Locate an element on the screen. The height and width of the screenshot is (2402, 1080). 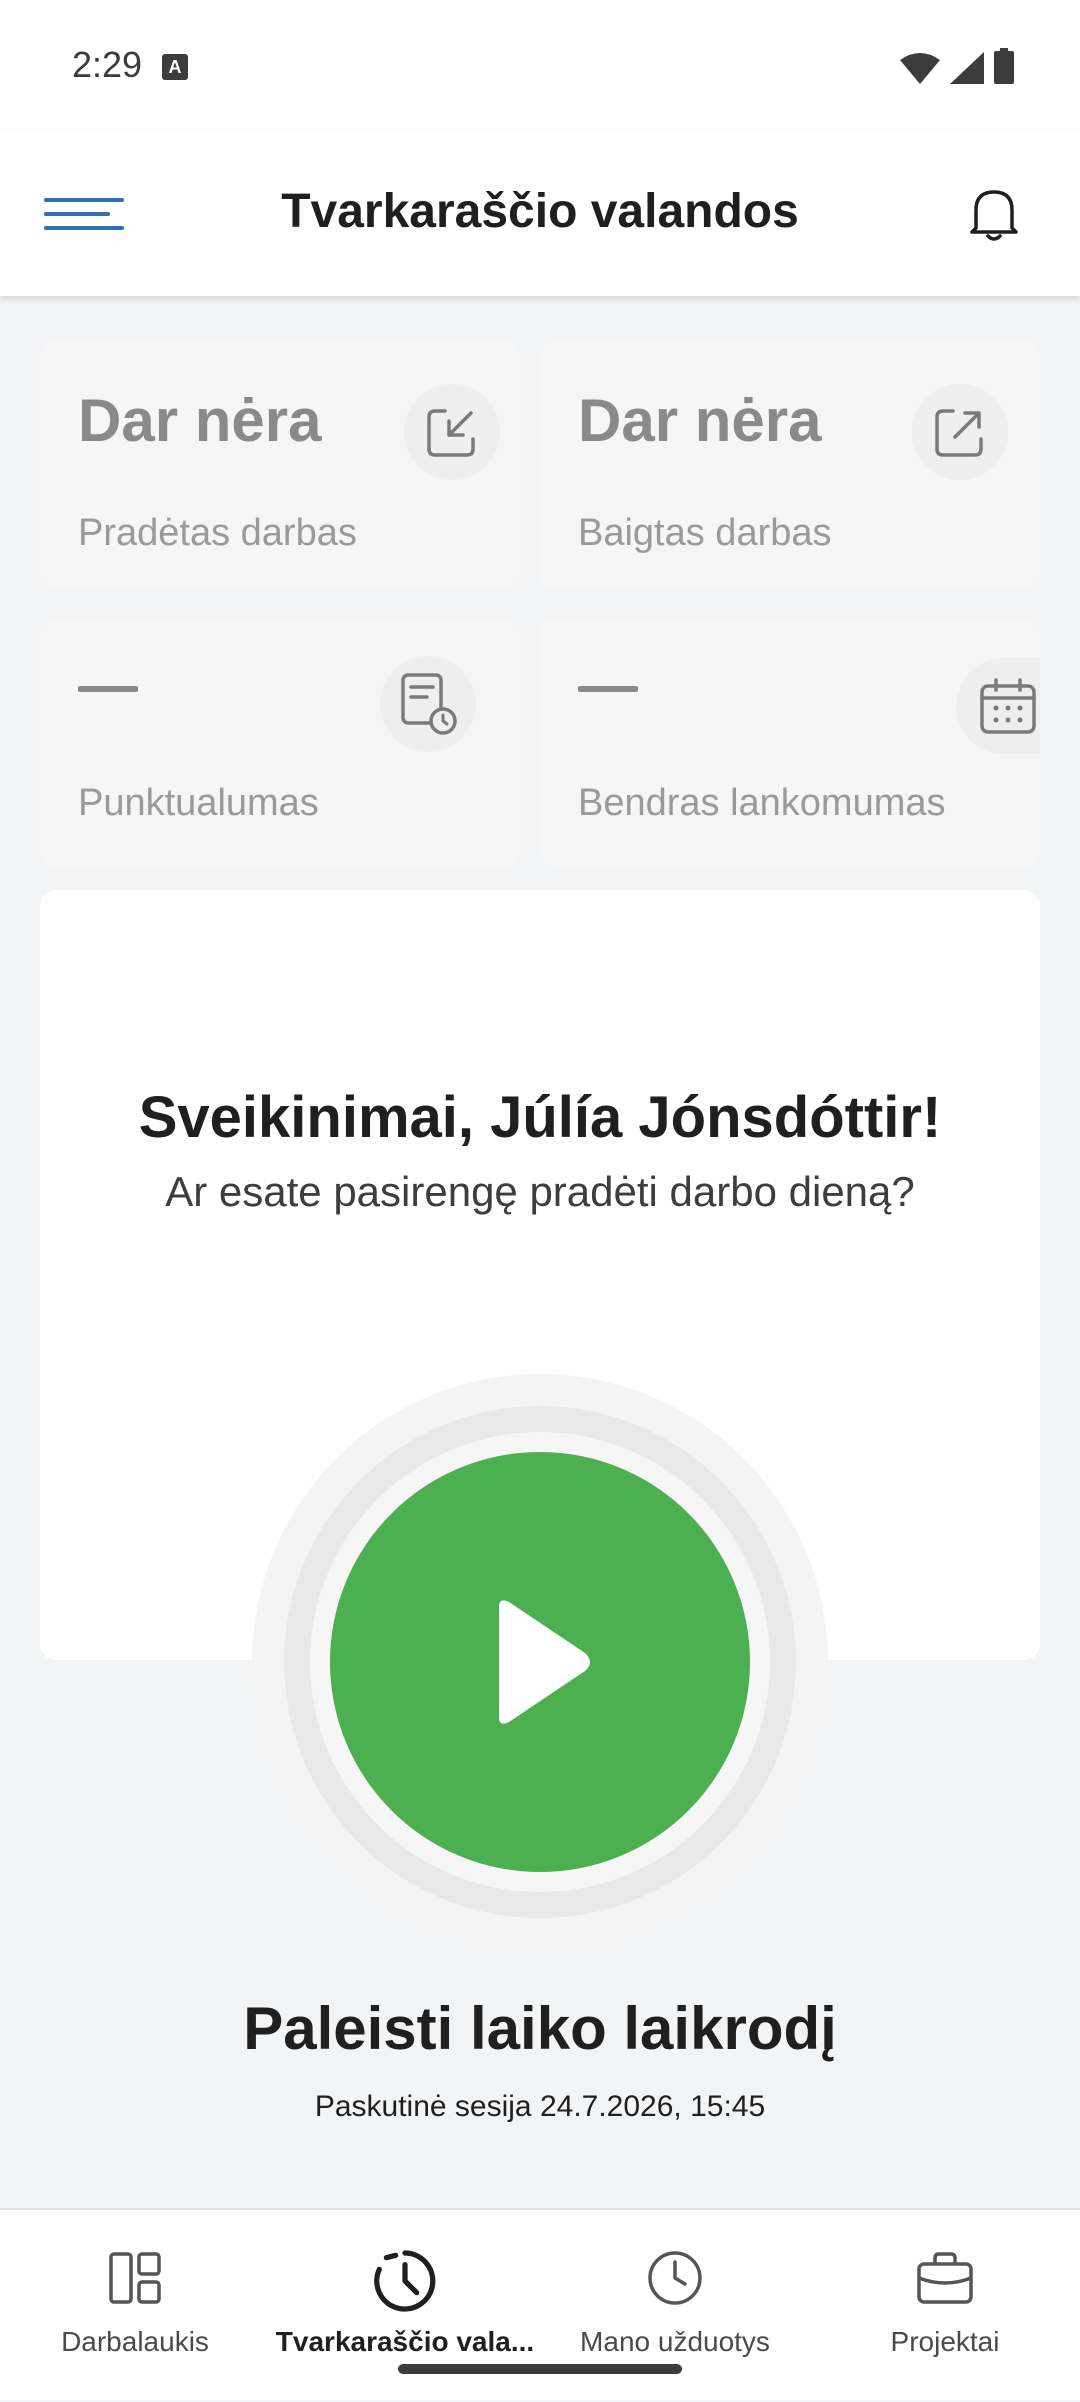
play-icon is located at coordinates (544, 1662).